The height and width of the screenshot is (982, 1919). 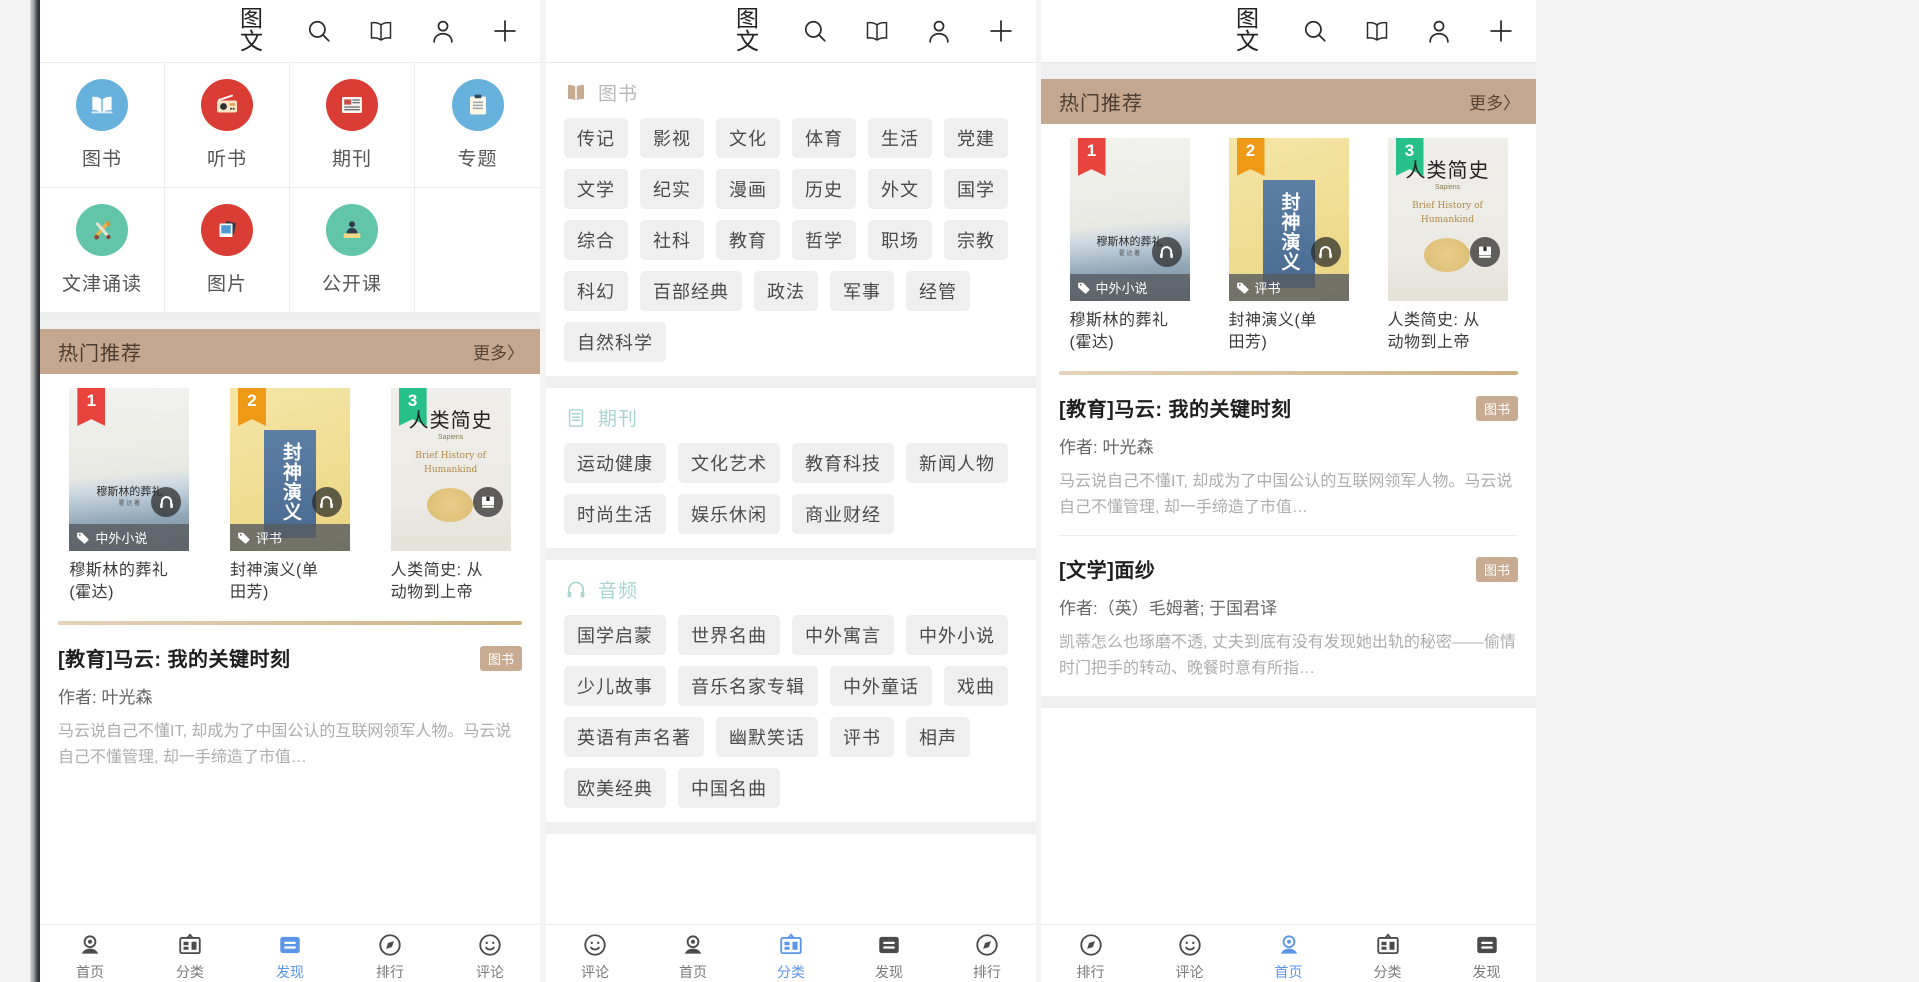 I want to click on chip: 科幻, so click(x=596, y=291).